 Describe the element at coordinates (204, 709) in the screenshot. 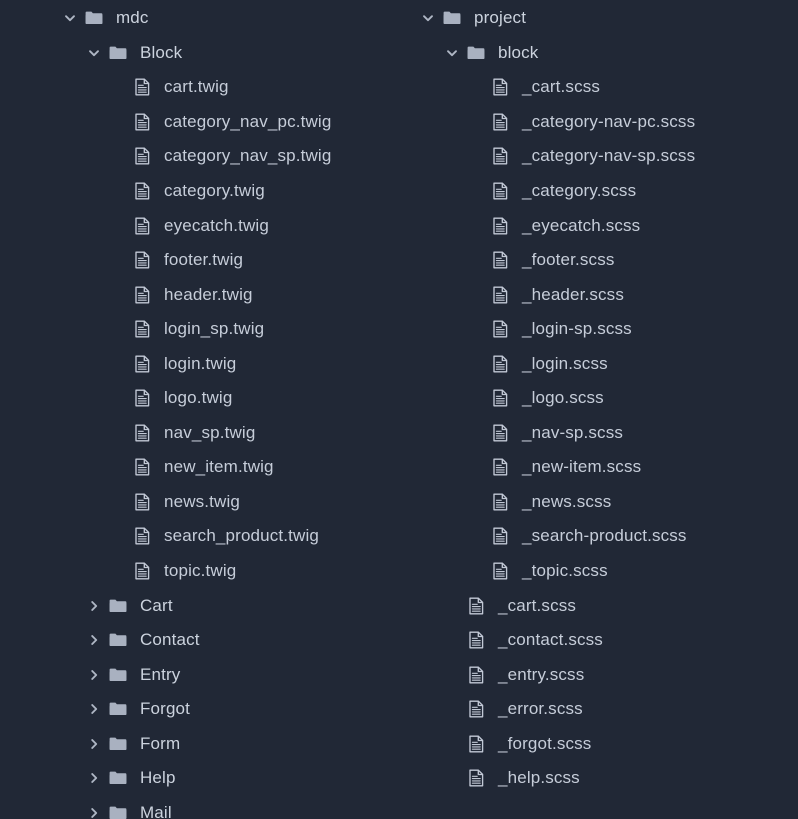

I see `tree-folder-row: Forgot` at that location.